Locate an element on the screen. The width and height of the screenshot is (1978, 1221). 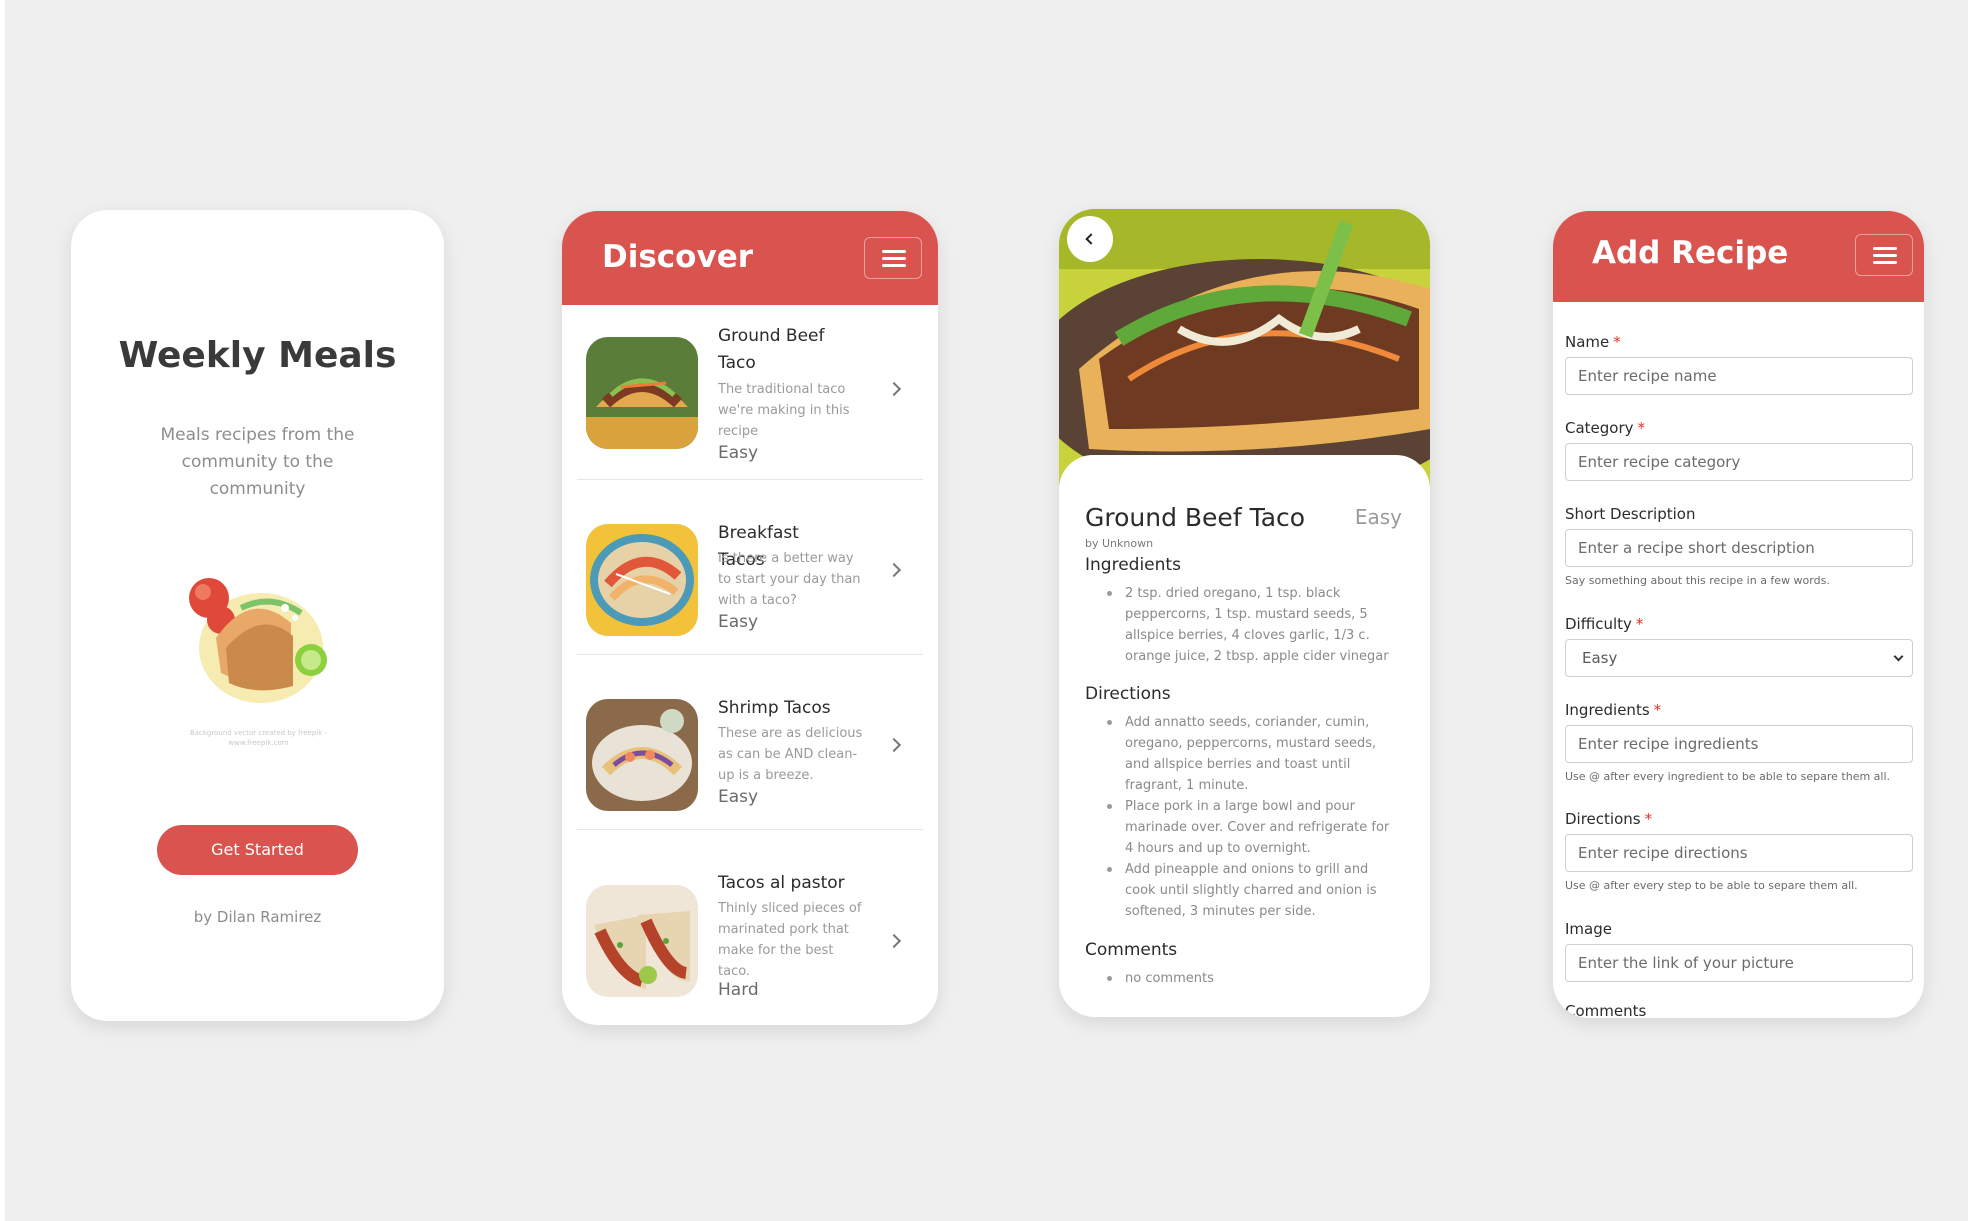
short-description-label: Short Description is located at coordinates (1630, 514).